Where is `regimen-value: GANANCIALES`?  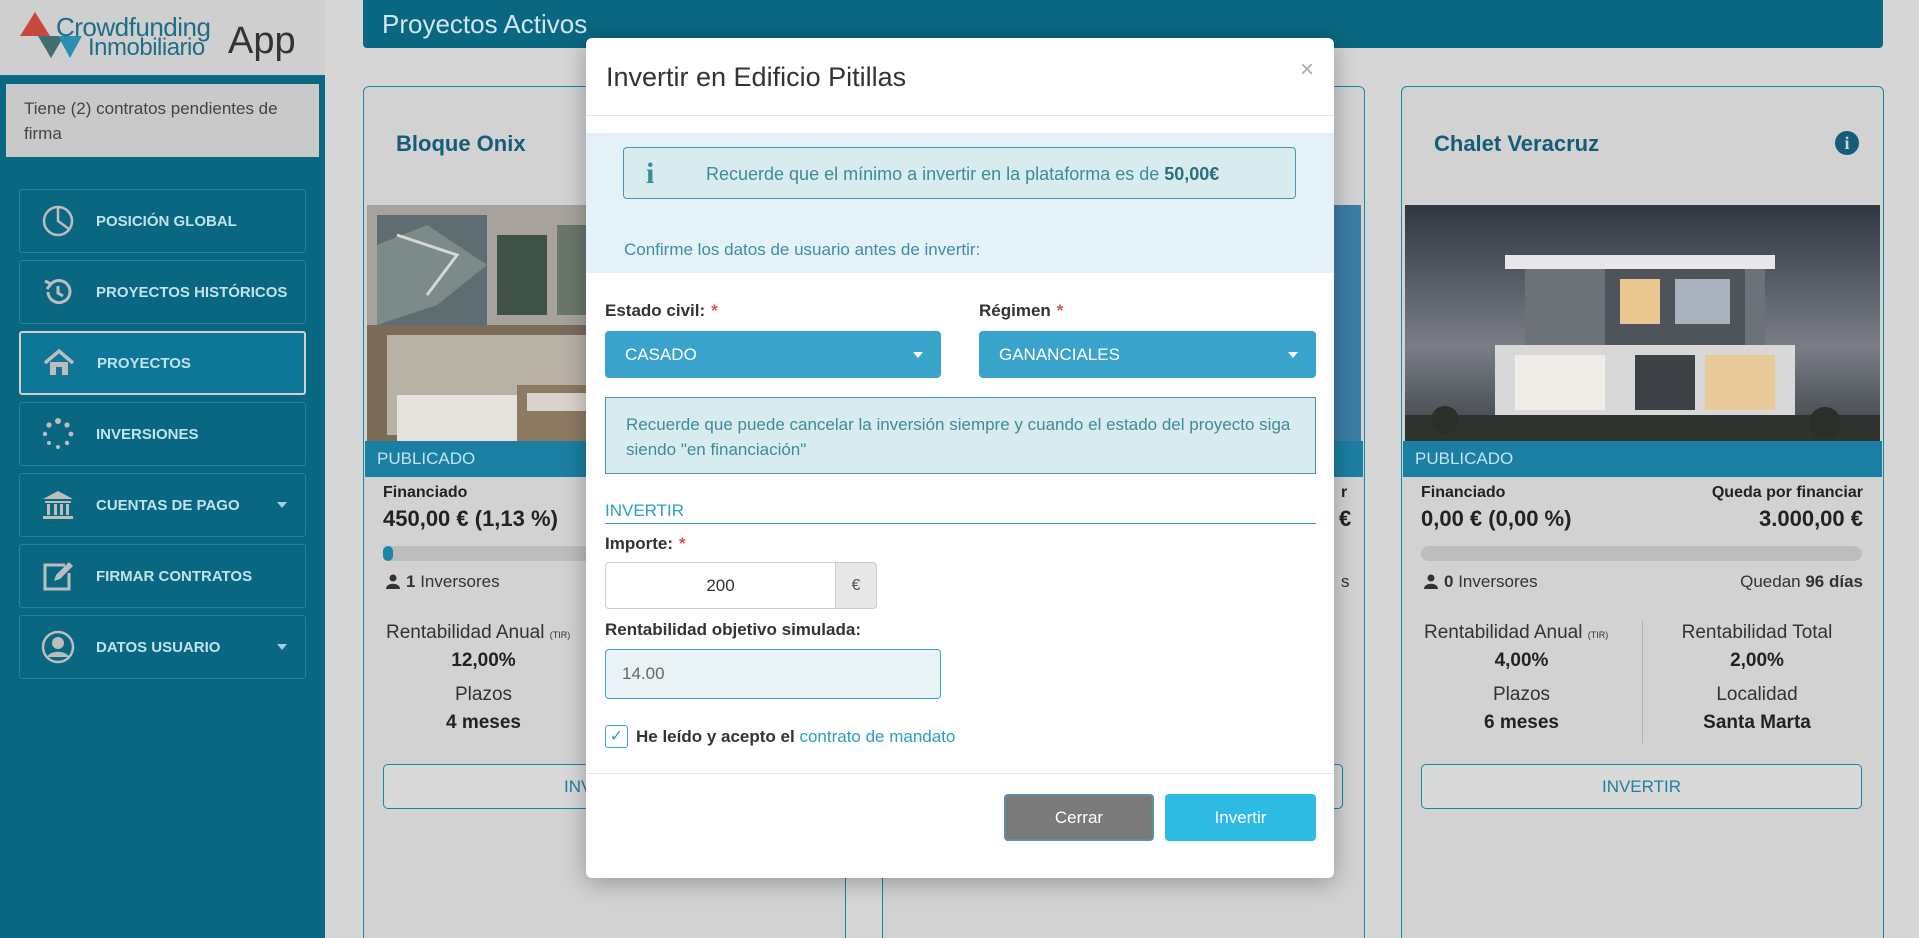 regimen-value: GANANCIALES is located at coordinates (1059, 354).